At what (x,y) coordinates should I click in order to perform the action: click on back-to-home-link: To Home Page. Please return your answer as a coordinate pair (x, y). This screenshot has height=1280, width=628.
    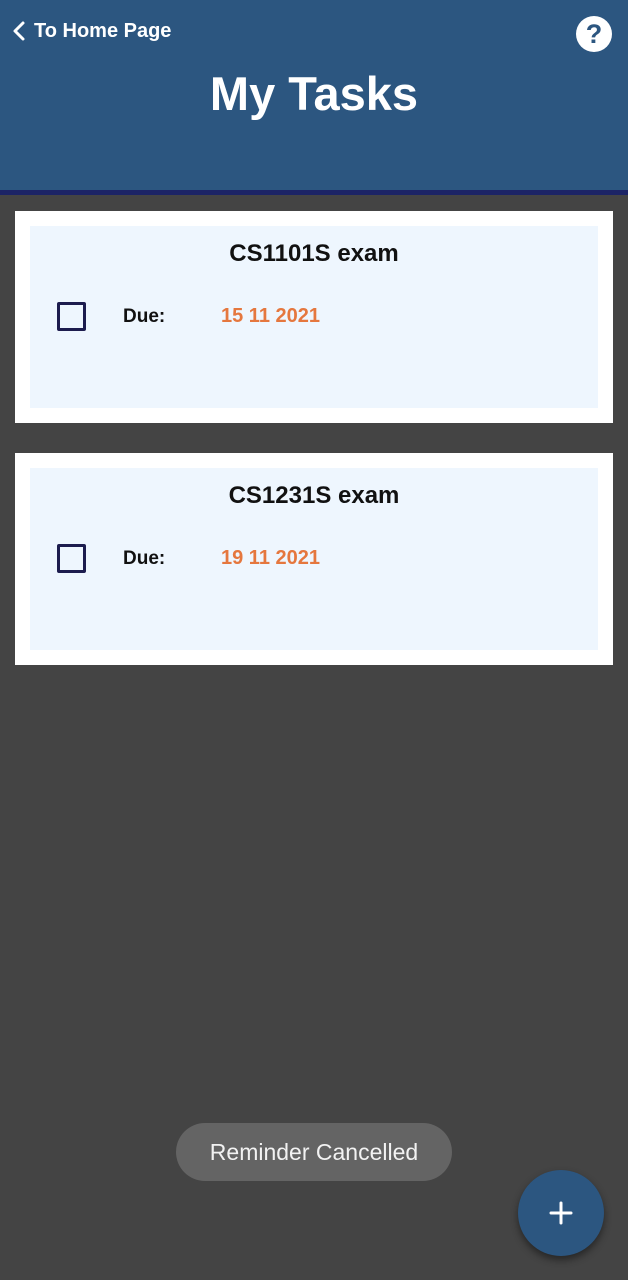
    Looking at the image, I should click on (91, 31).